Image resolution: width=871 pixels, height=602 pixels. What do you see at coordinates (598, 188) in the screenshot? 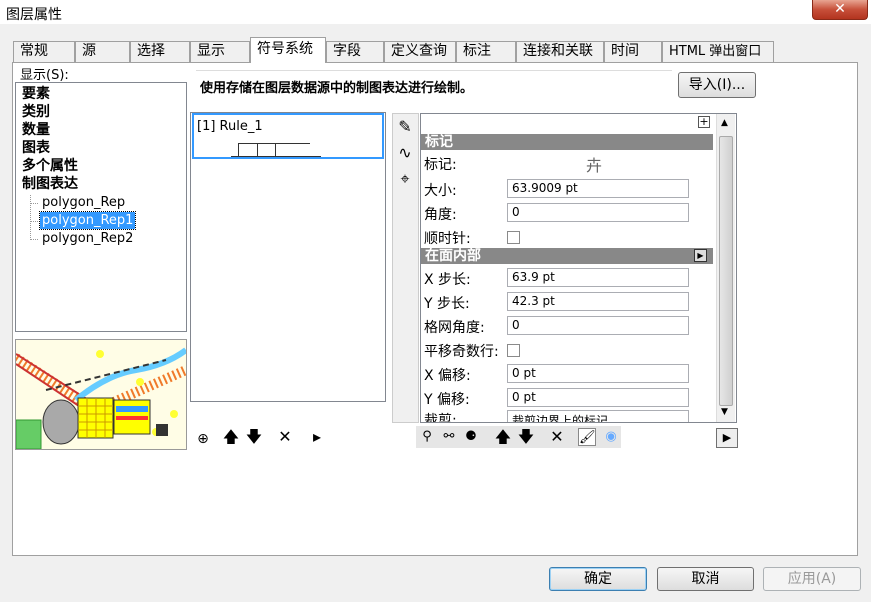
I see `size-field: 63.9009 pt` at bounding box center [598, 188].